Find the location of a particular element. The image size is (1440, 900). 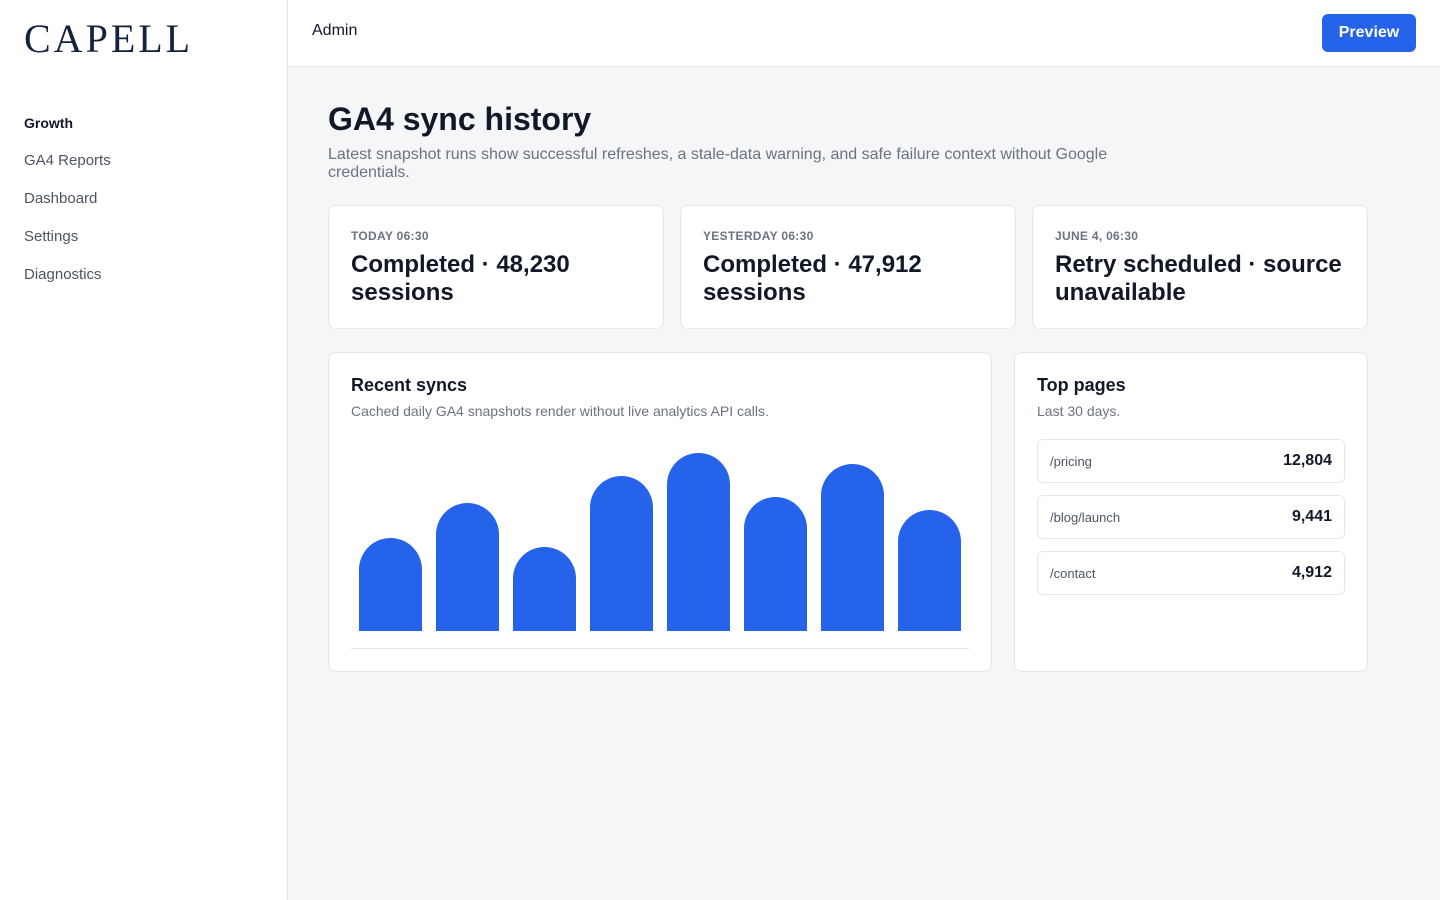

card-value: Completed · 47,912 sessions is located at coordinates (812, 278).